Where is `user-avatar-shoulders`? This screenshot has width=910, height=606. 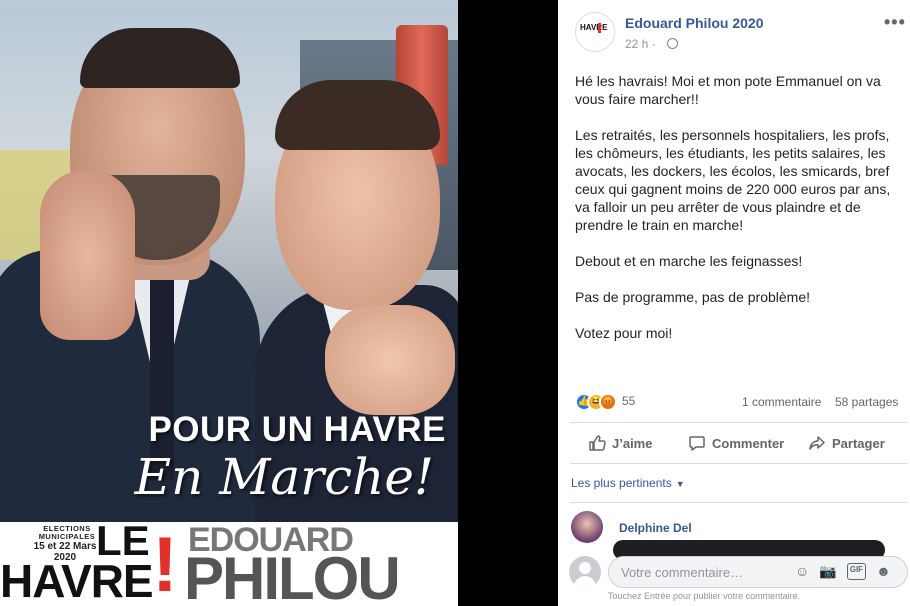
user-avatar-shoulders is located at coordinates (585, 582).